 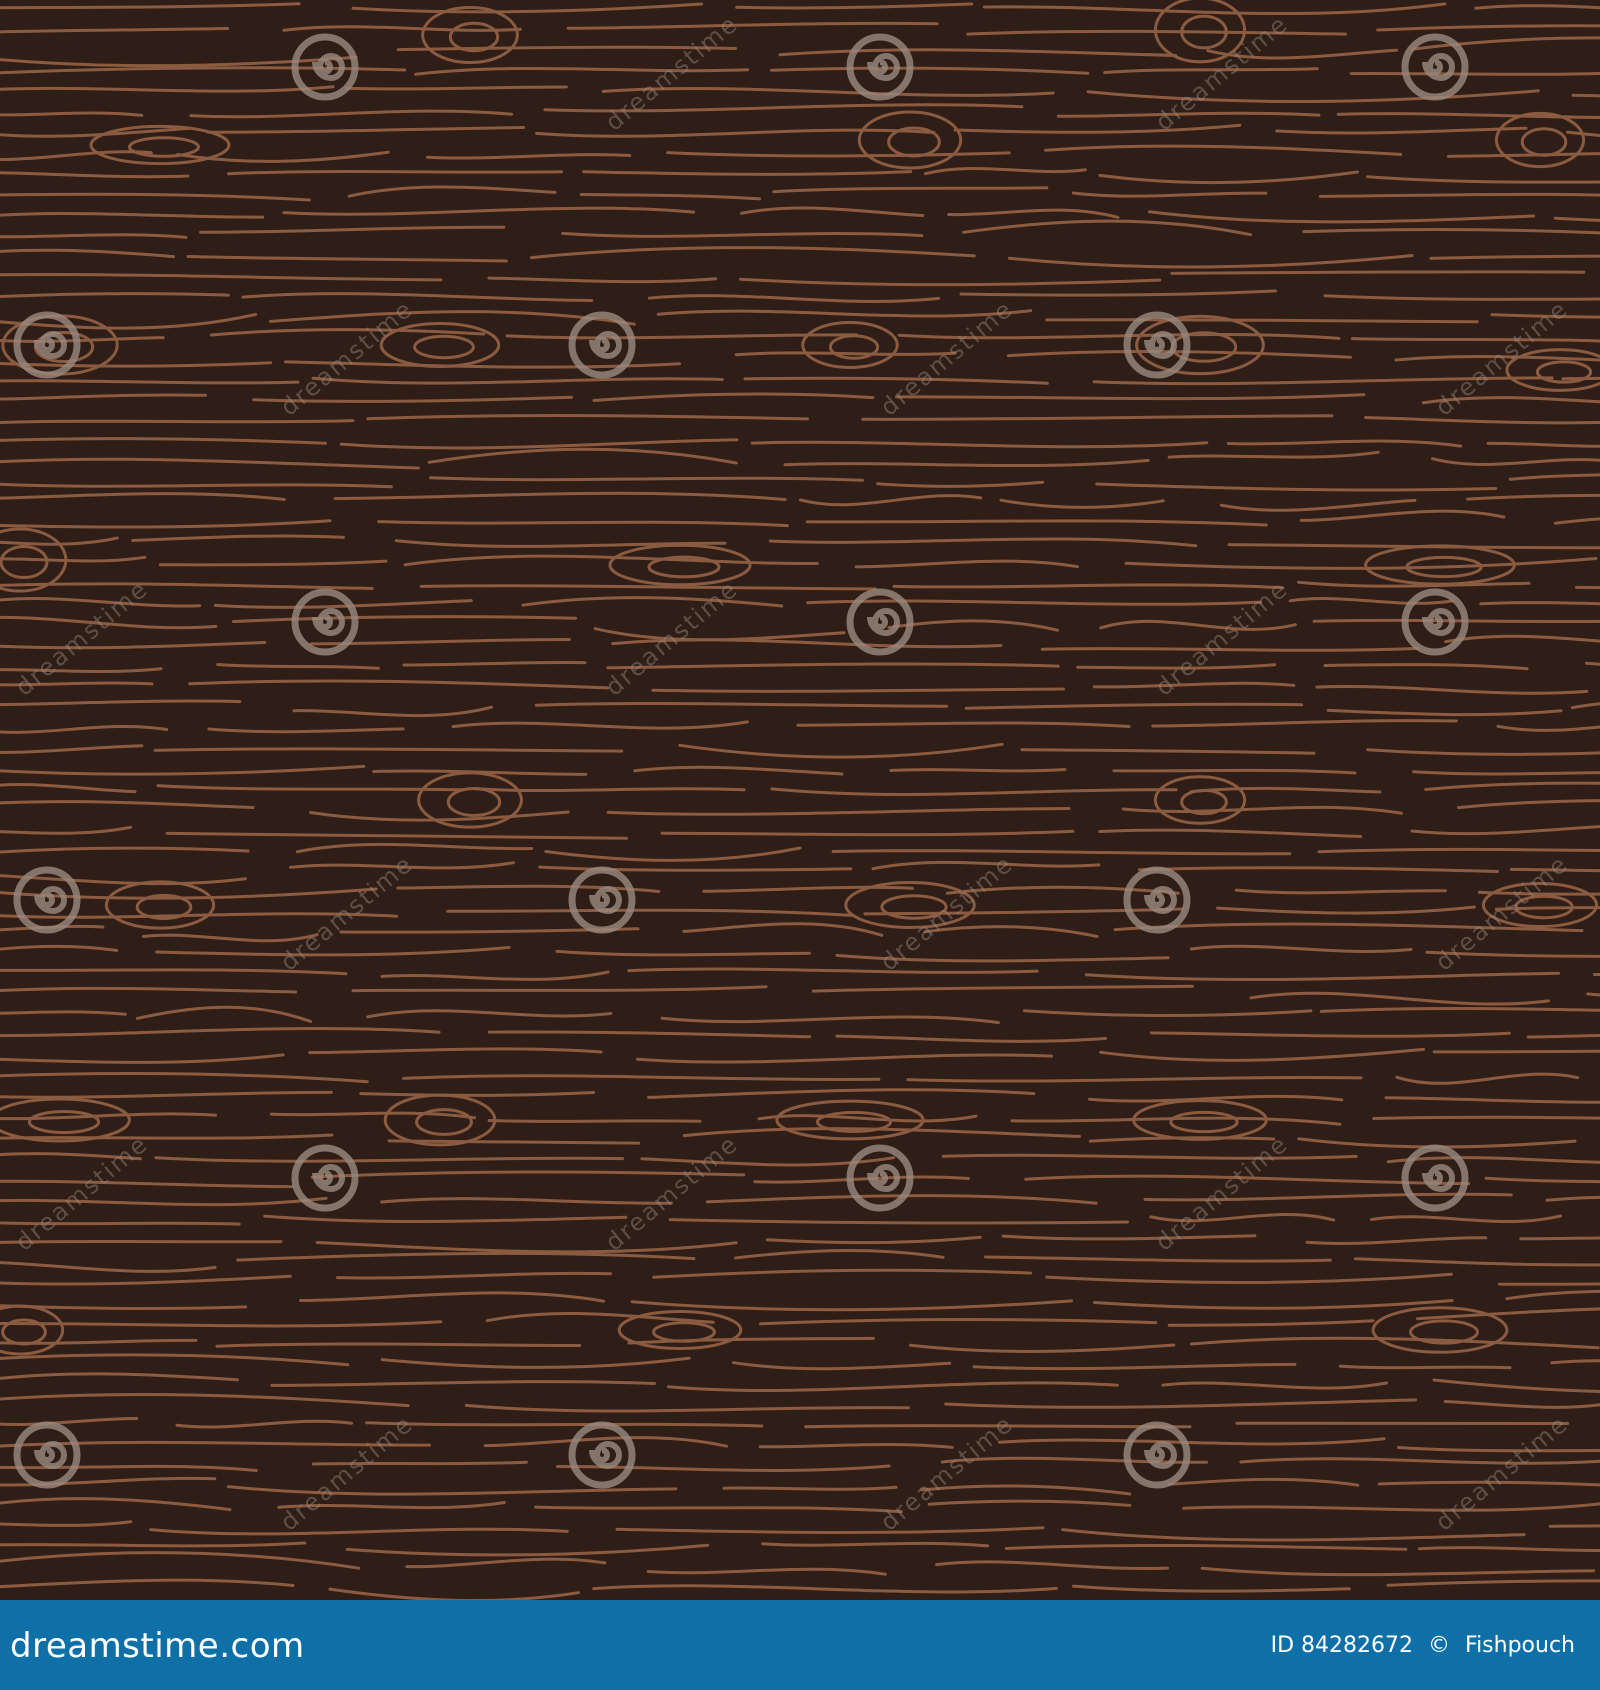 I want to click on footer-credit: ID 84282672 © Fishpouch, so click(x=1419, y=1646).